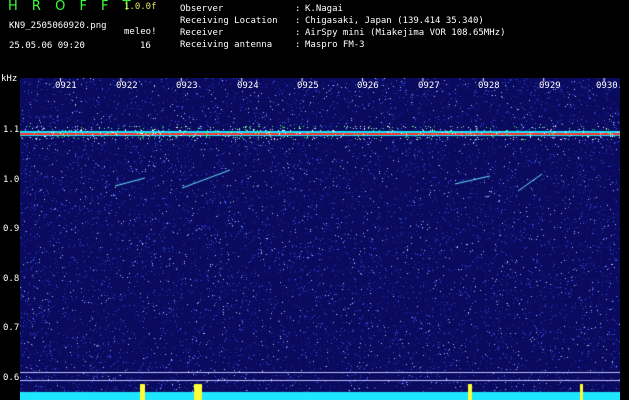  What do you see at coordinates (248, 86) in the screenshot?
I see `x-tick-label: 0924` at bounding box center [248, 86].